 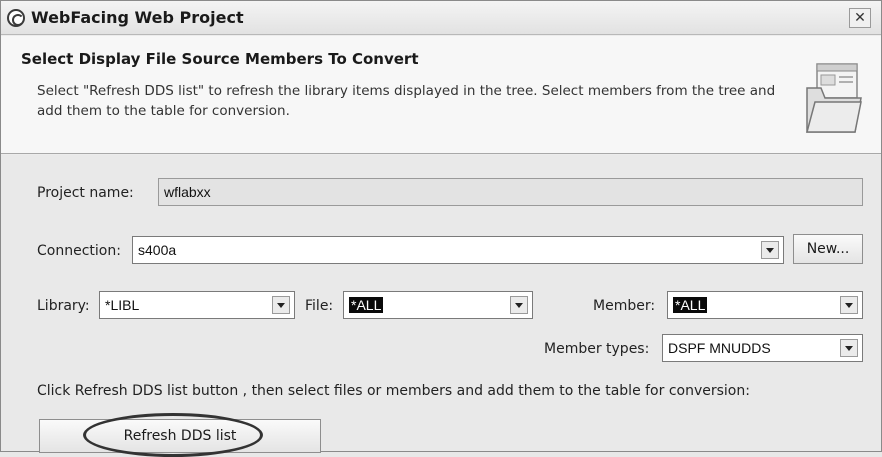 What do you see at coordinates (197, 305) in the screenshot?
I see `library-select: *LIBL` at bounding box center [197, 305].